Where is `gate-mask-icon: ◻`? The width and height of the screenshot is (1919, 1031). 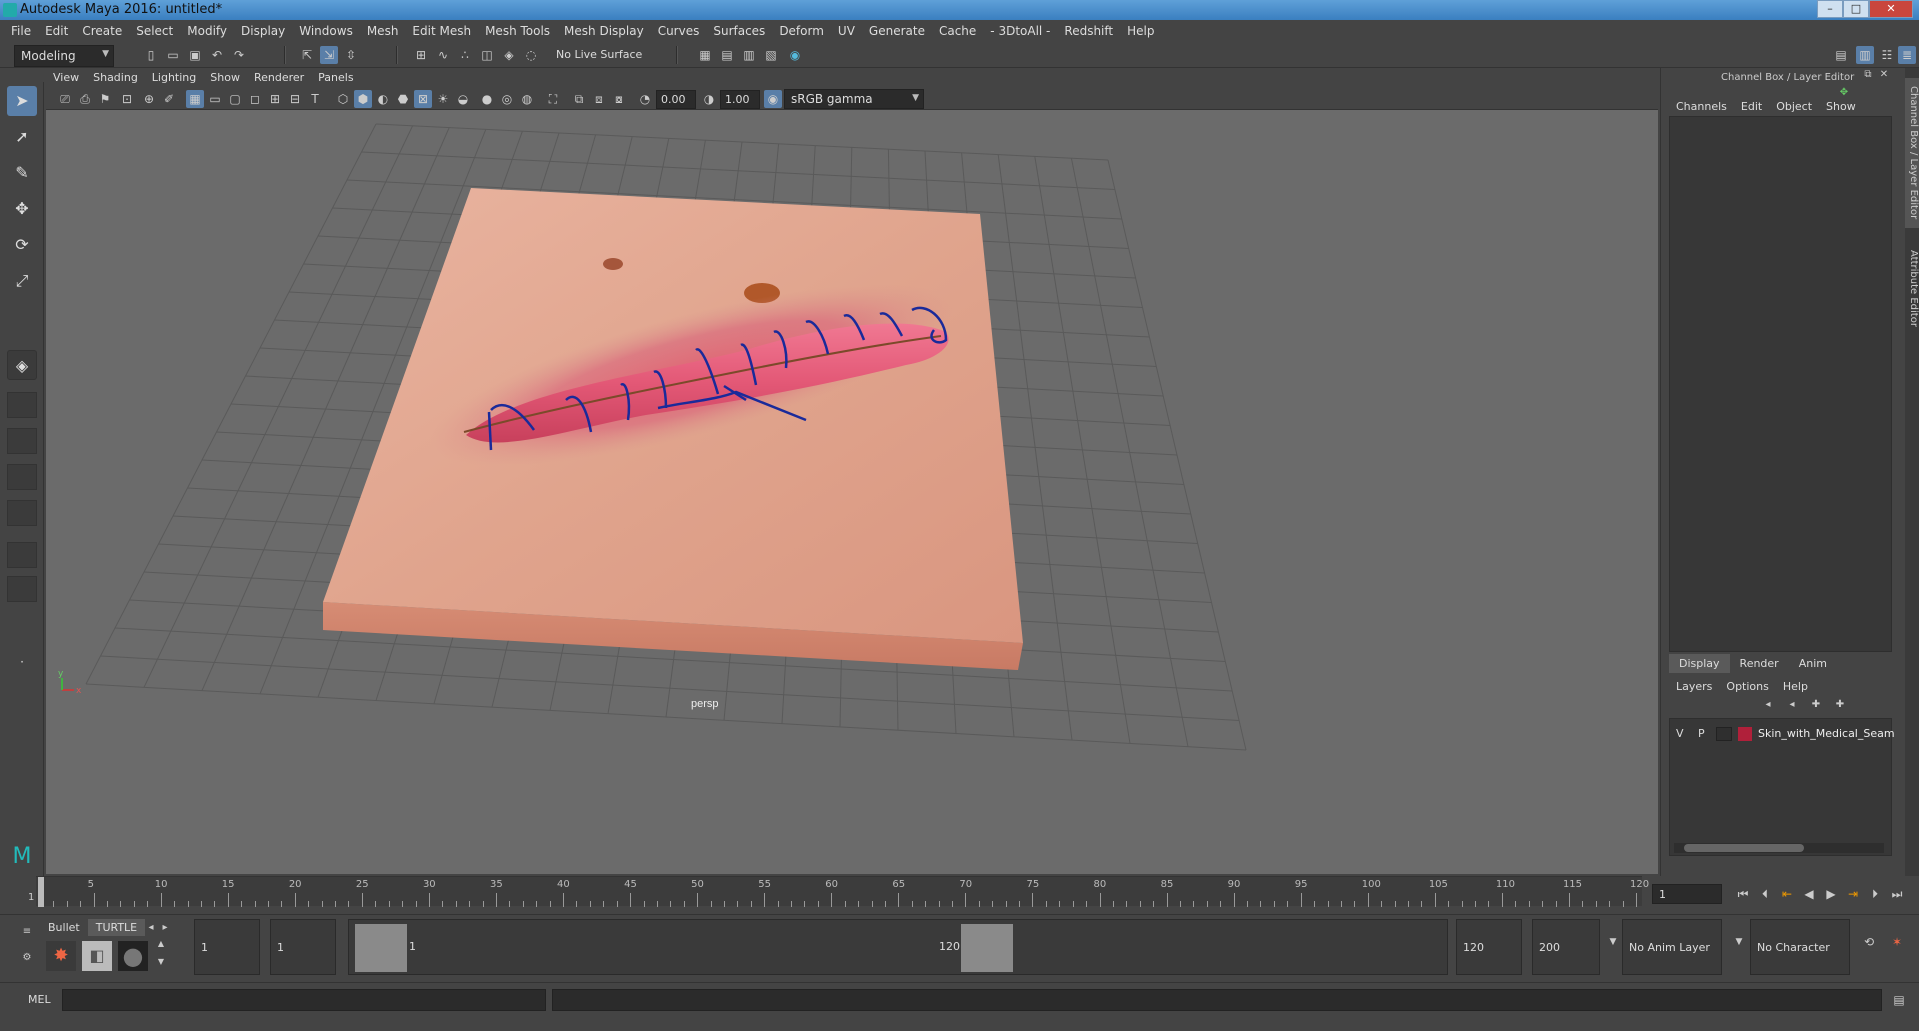 gate-mask-icon: ◻ is located at coordinates (255, 99).